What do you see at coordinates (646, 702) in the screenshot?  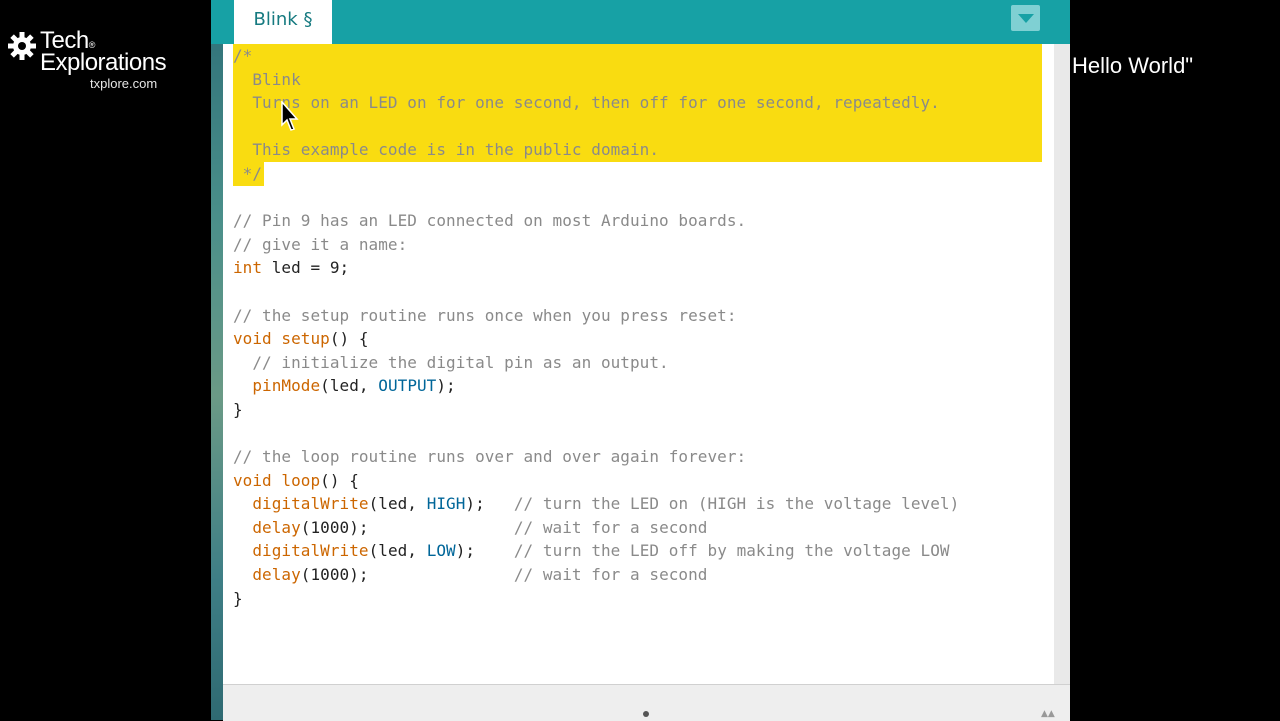 I see `editor-status-bar: ▲▲` at bounding box center [646, 702].